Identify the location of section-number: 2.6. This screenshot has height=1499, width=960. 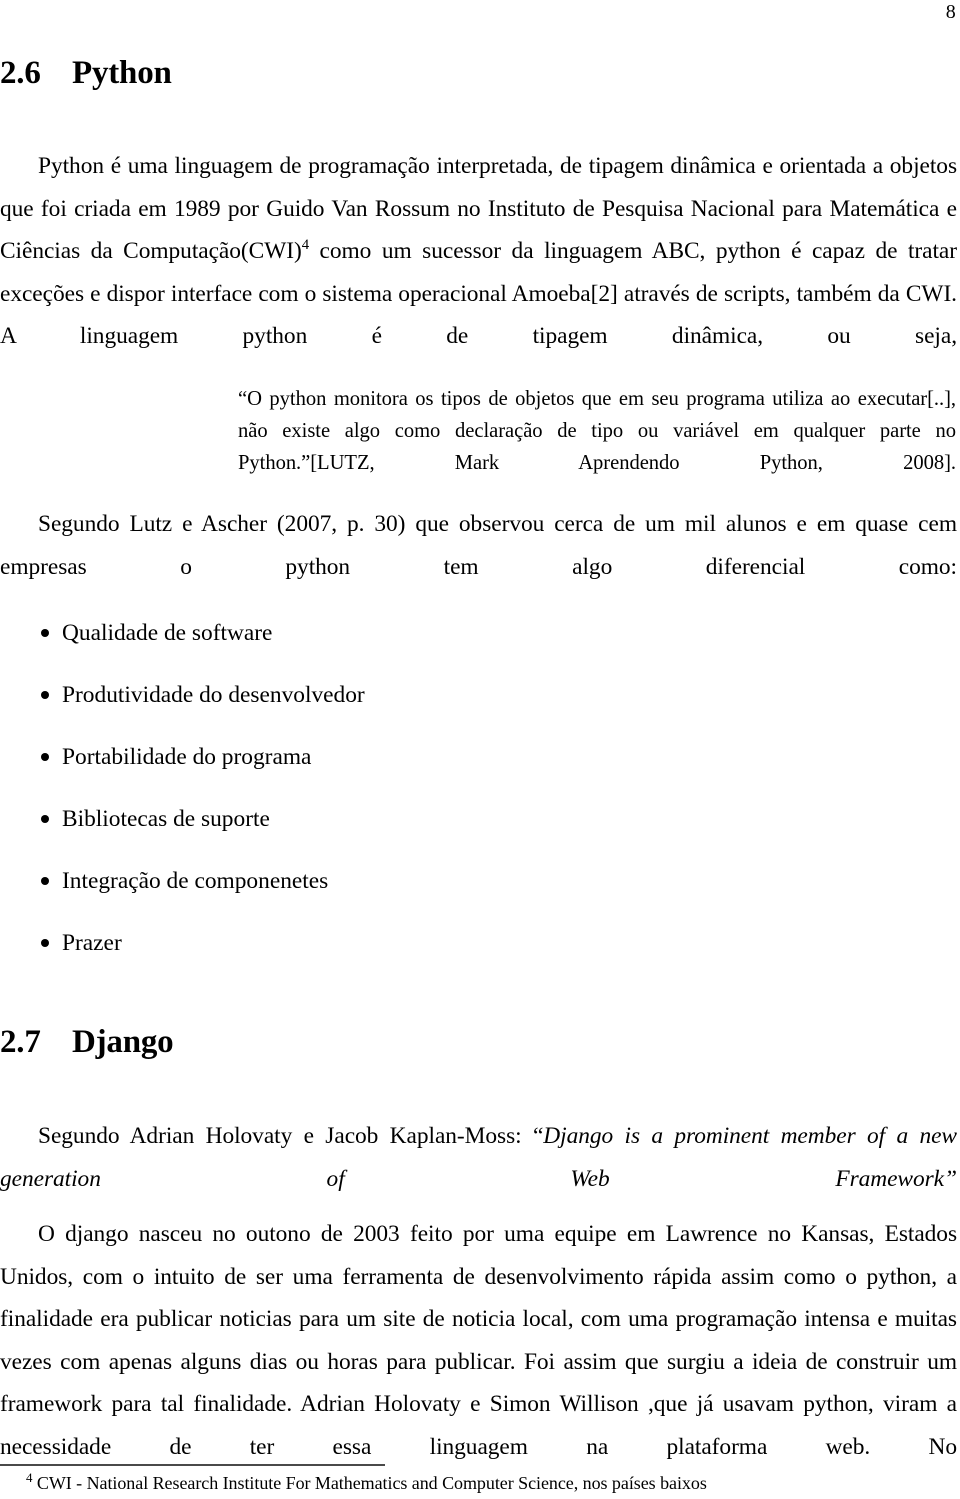
(20, 73).